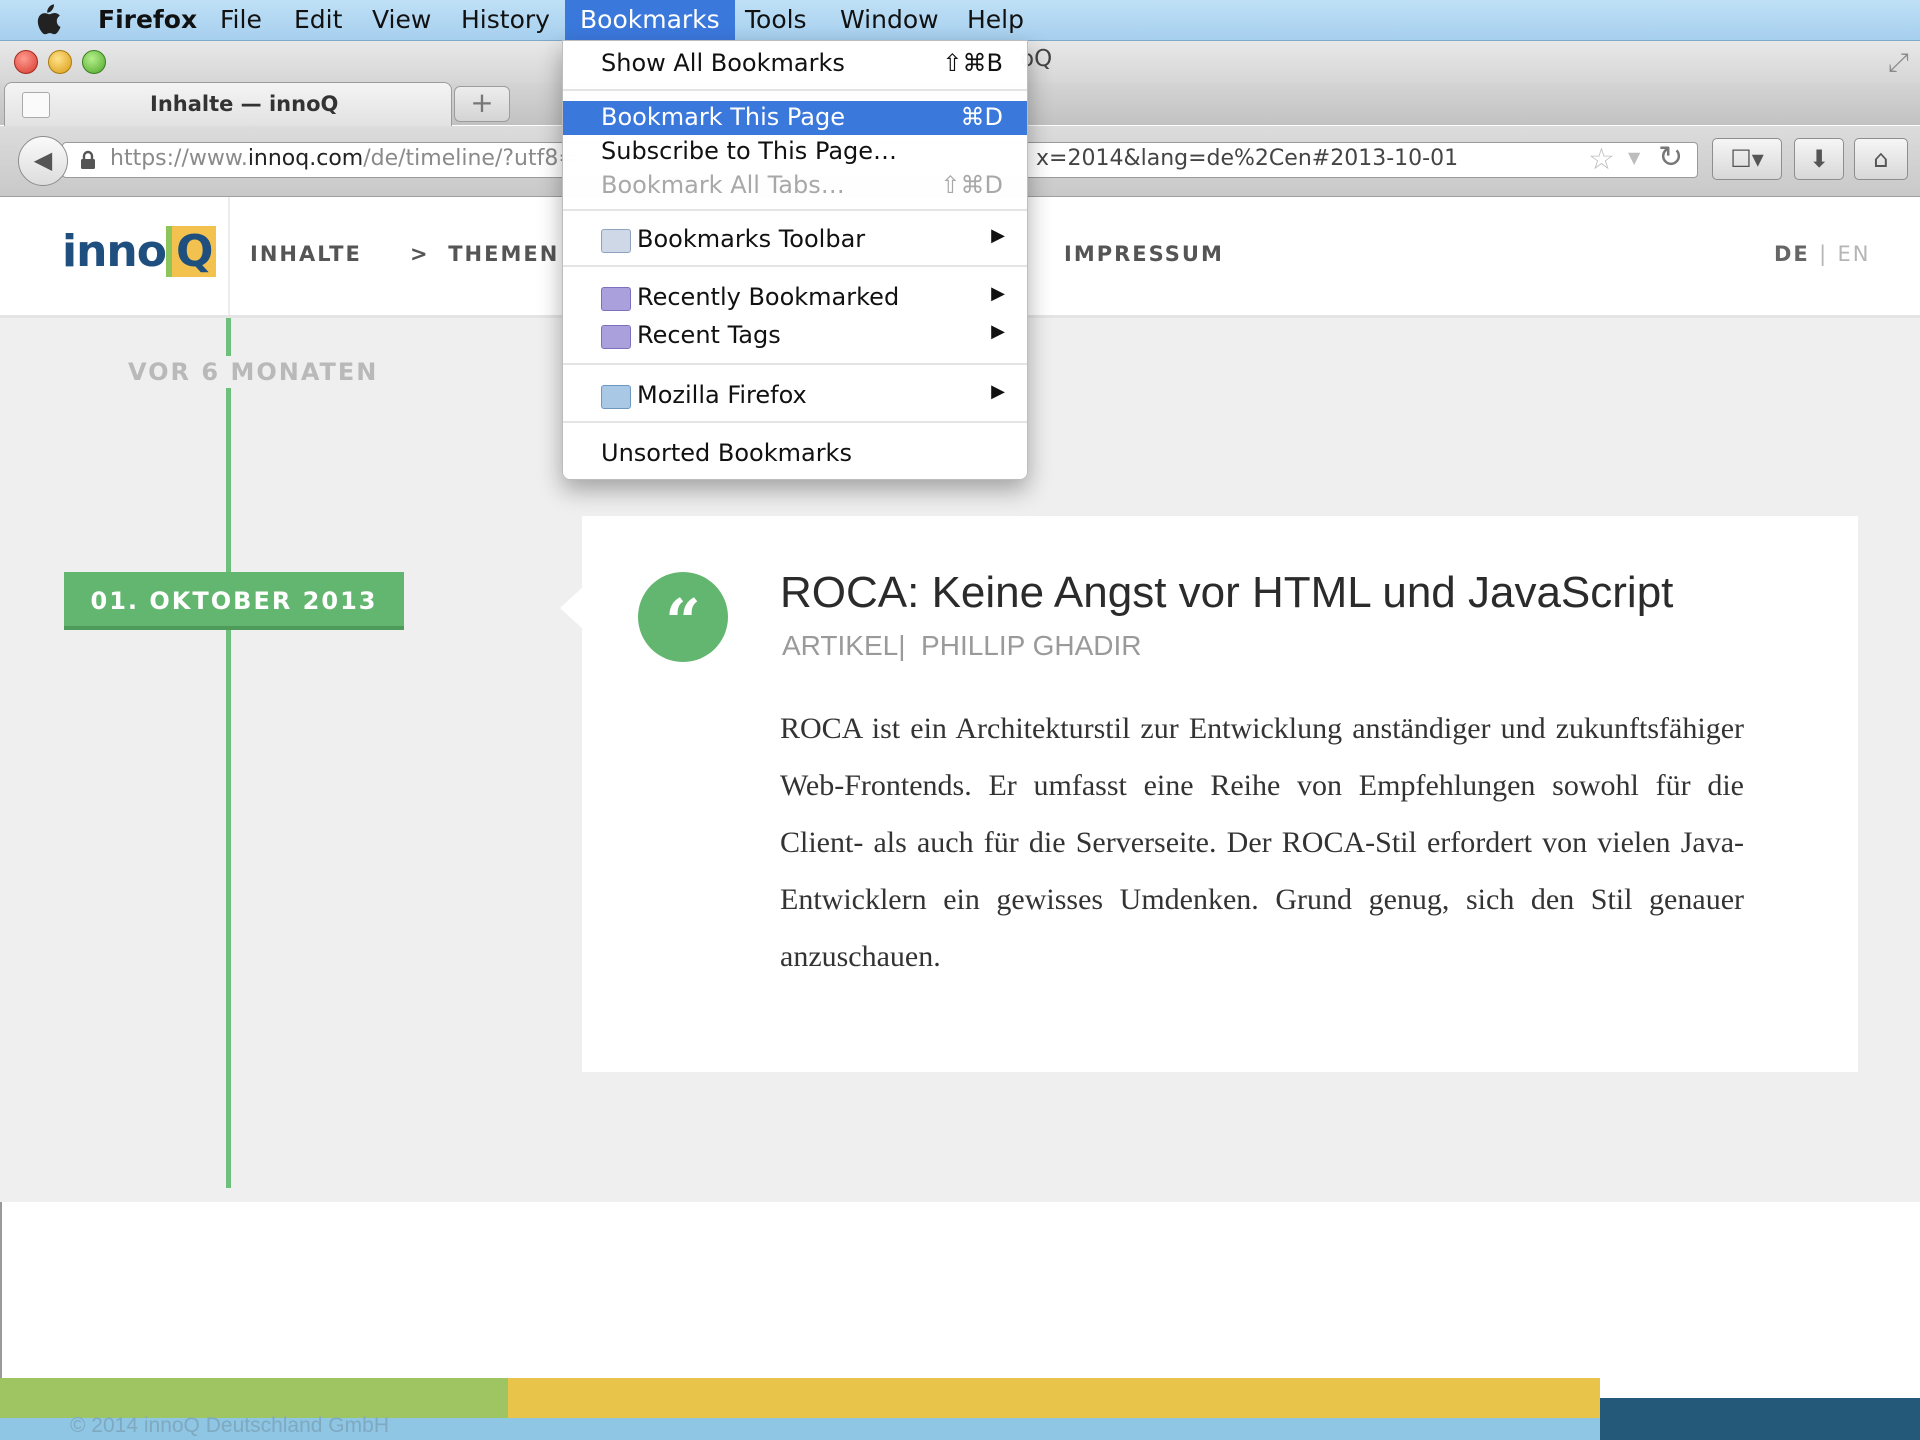  Describe the element at coordinates (244, 104) in the screenshot. I see `tab-title: Inhalte — innoQ` at that location.